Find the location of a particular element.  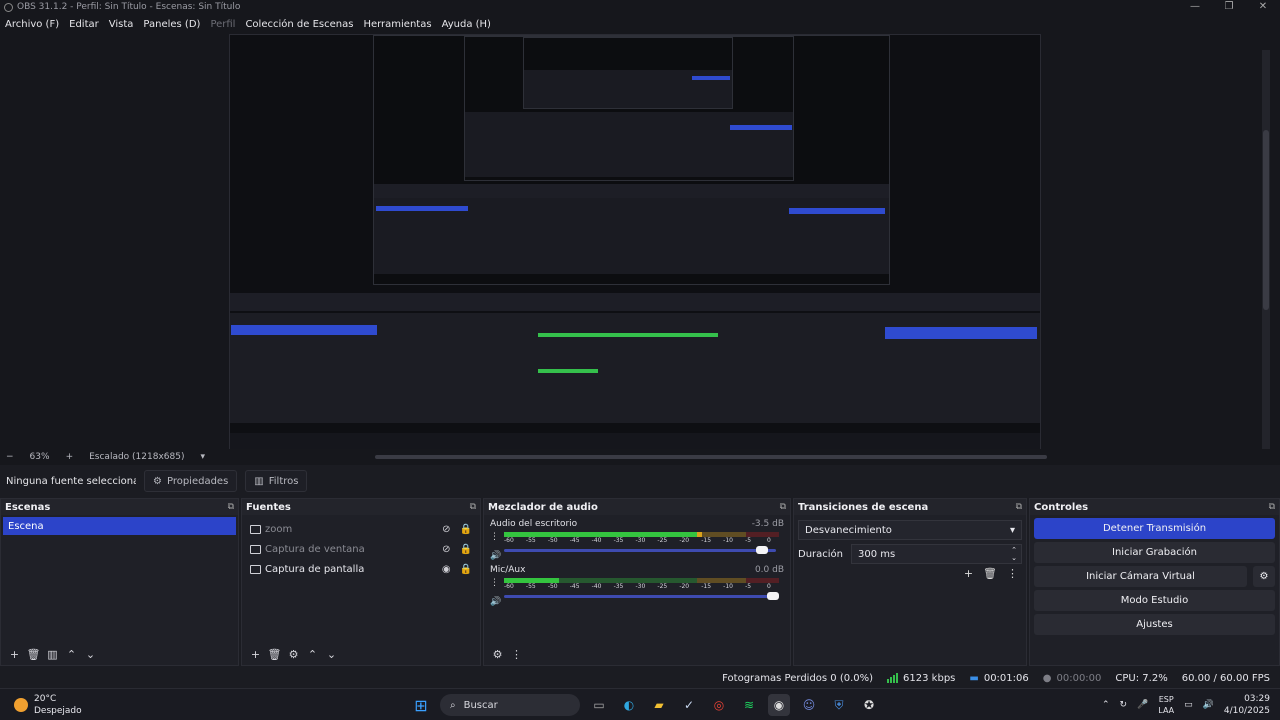

volume-icon: 🔊 is located at coordinates (1208, 705).